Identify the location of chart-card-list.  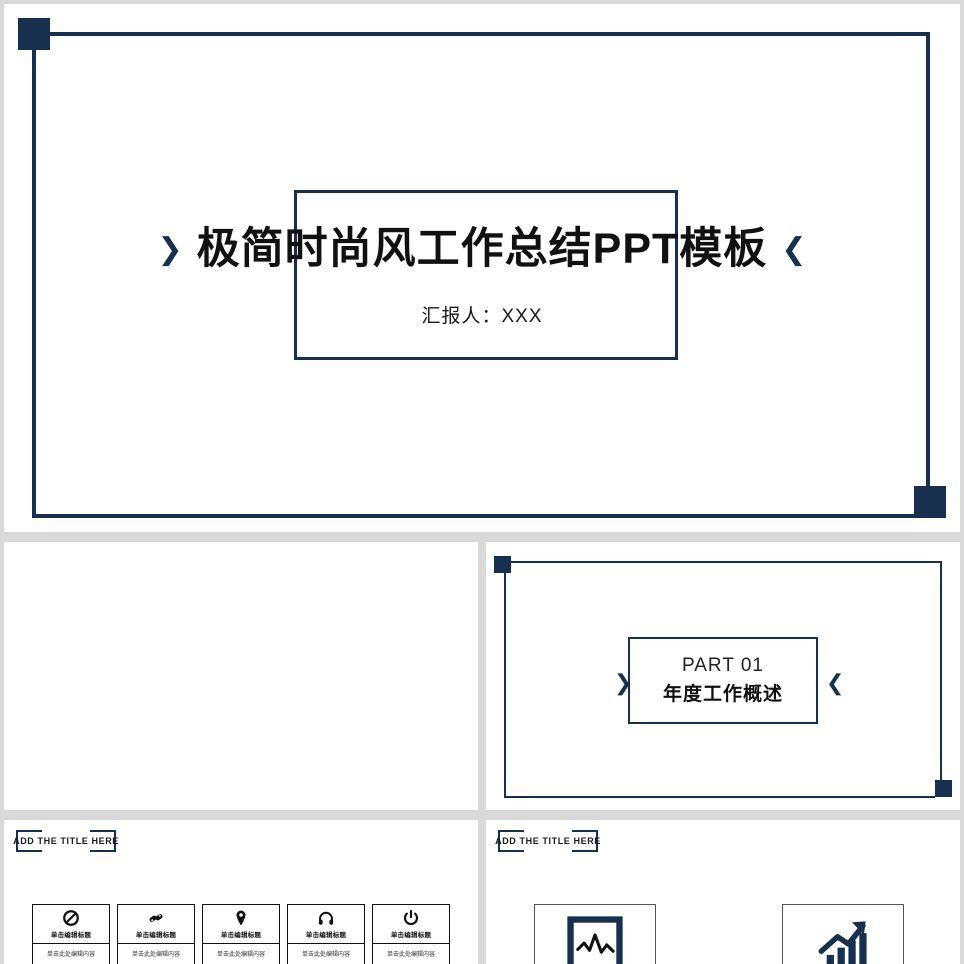
(744, 934).